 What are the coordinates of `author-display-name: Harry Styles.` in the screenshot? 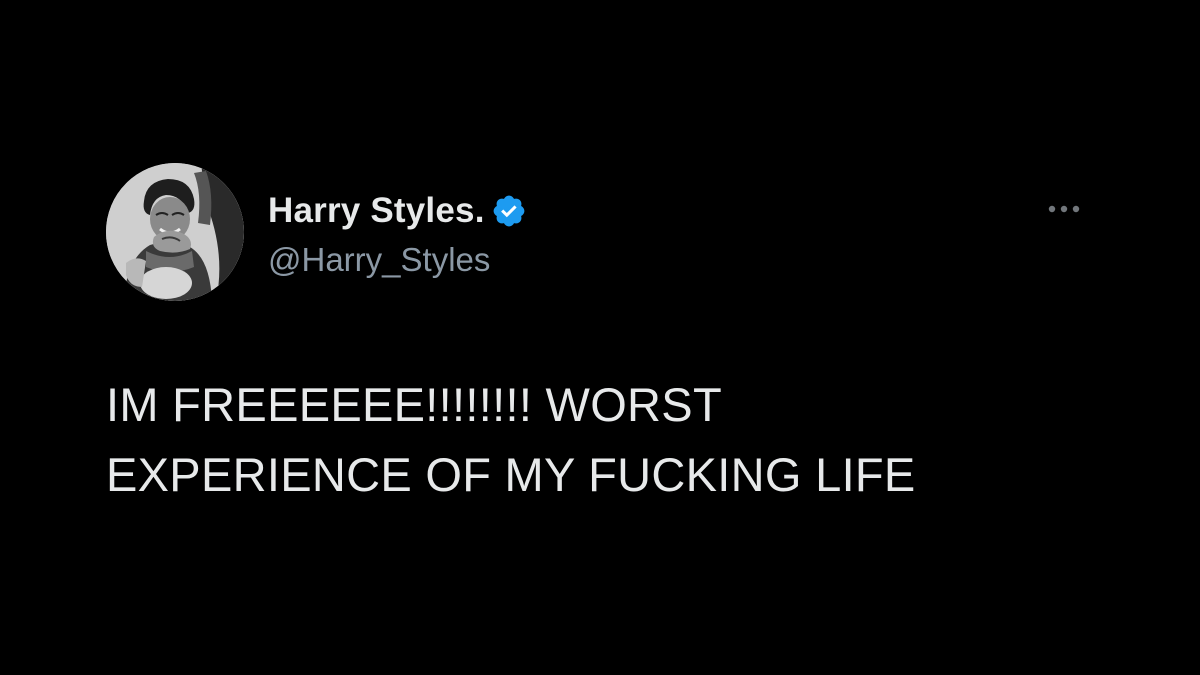 It's located at (376, 211).